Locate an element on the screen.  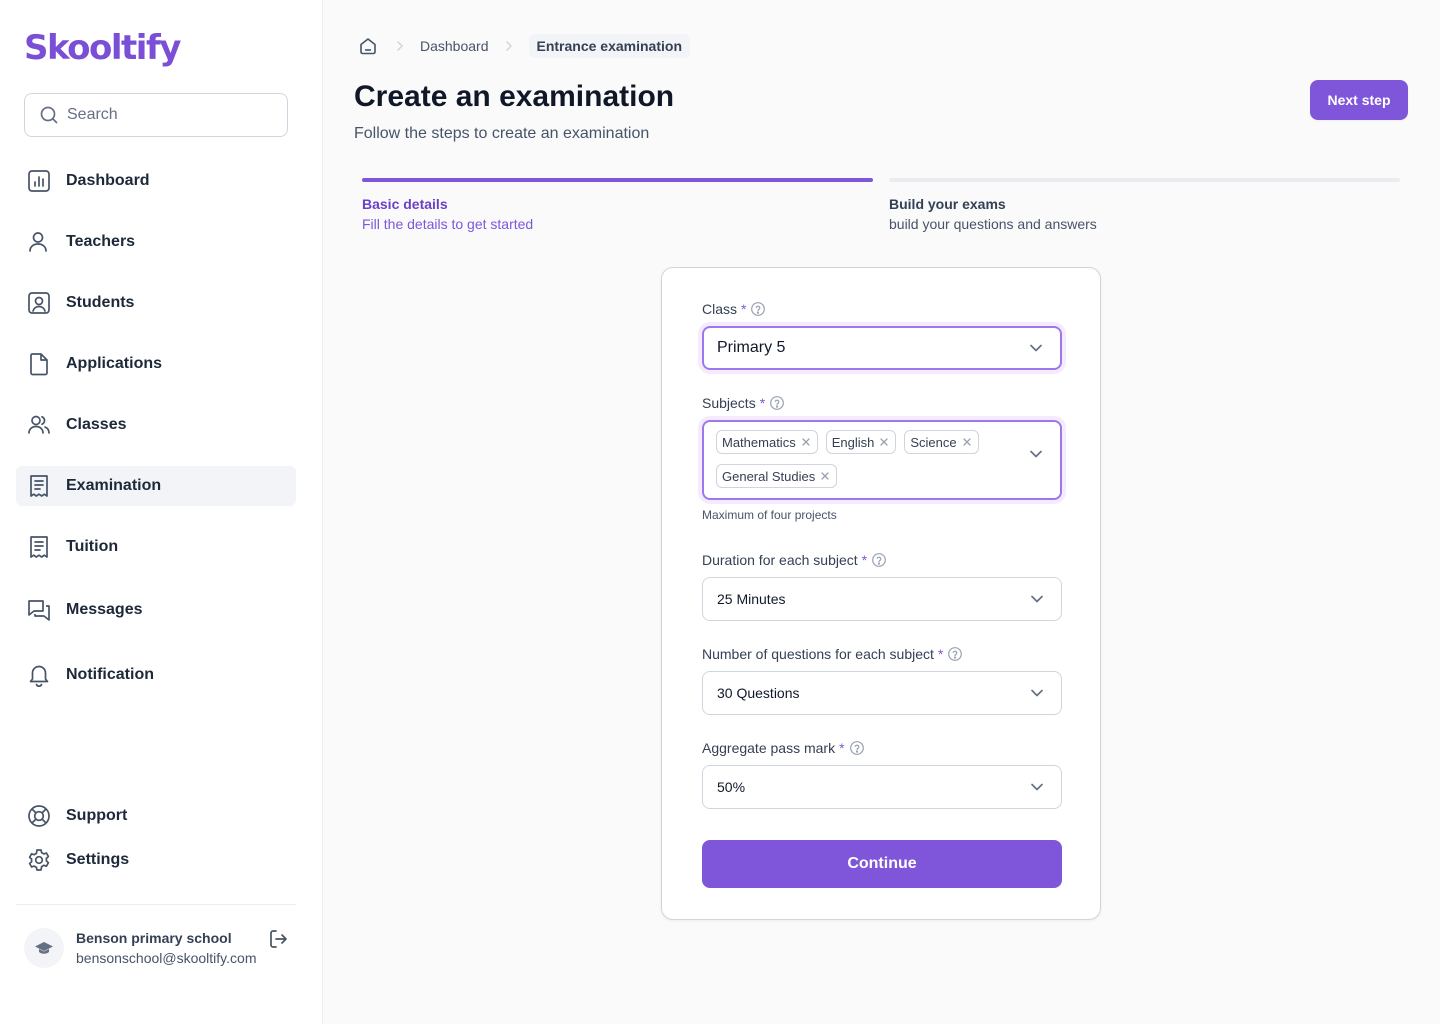
sidebar-item-classes: Classes is located at coordinates (156, 425).